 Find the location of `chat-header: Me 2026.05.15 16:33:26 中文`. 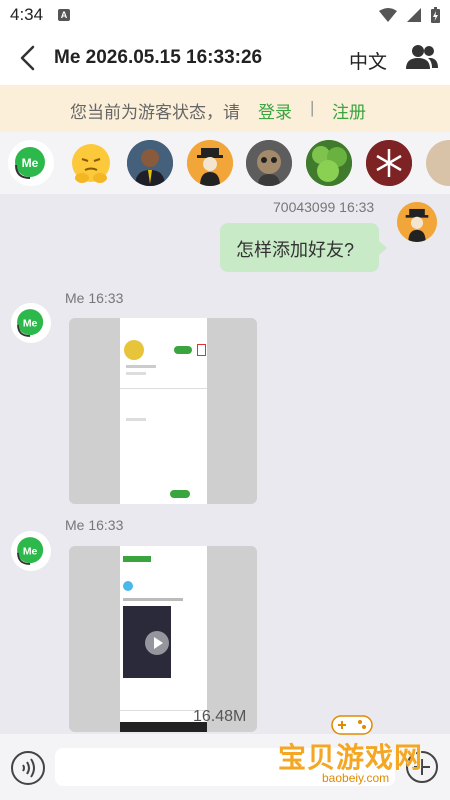

chat-header: Me 2026.05.15 16:33:26 中文 is located at coordinates (225, 57).